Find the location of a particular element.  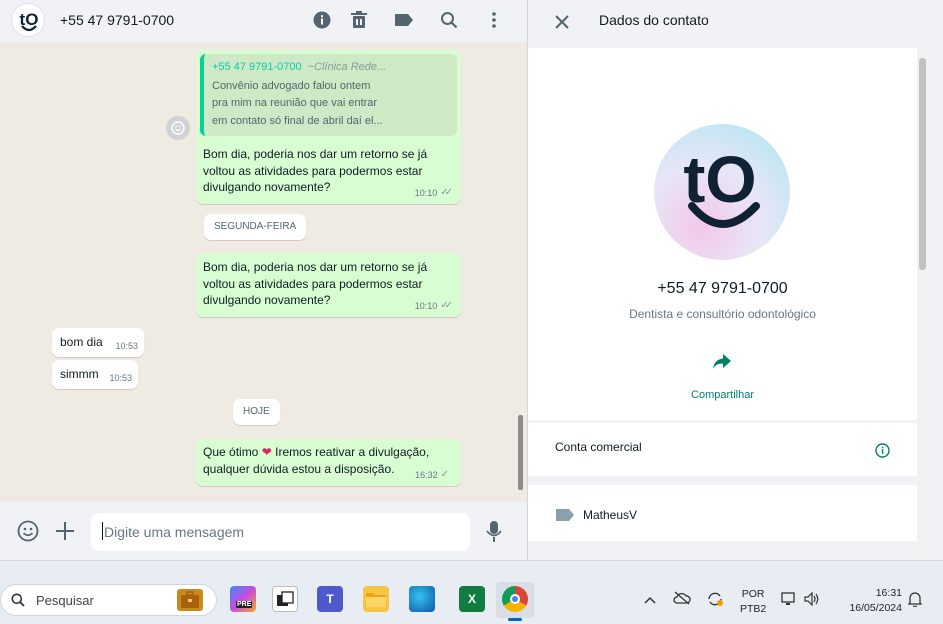

react-emoji-icon is located at coordinates (178, 128).